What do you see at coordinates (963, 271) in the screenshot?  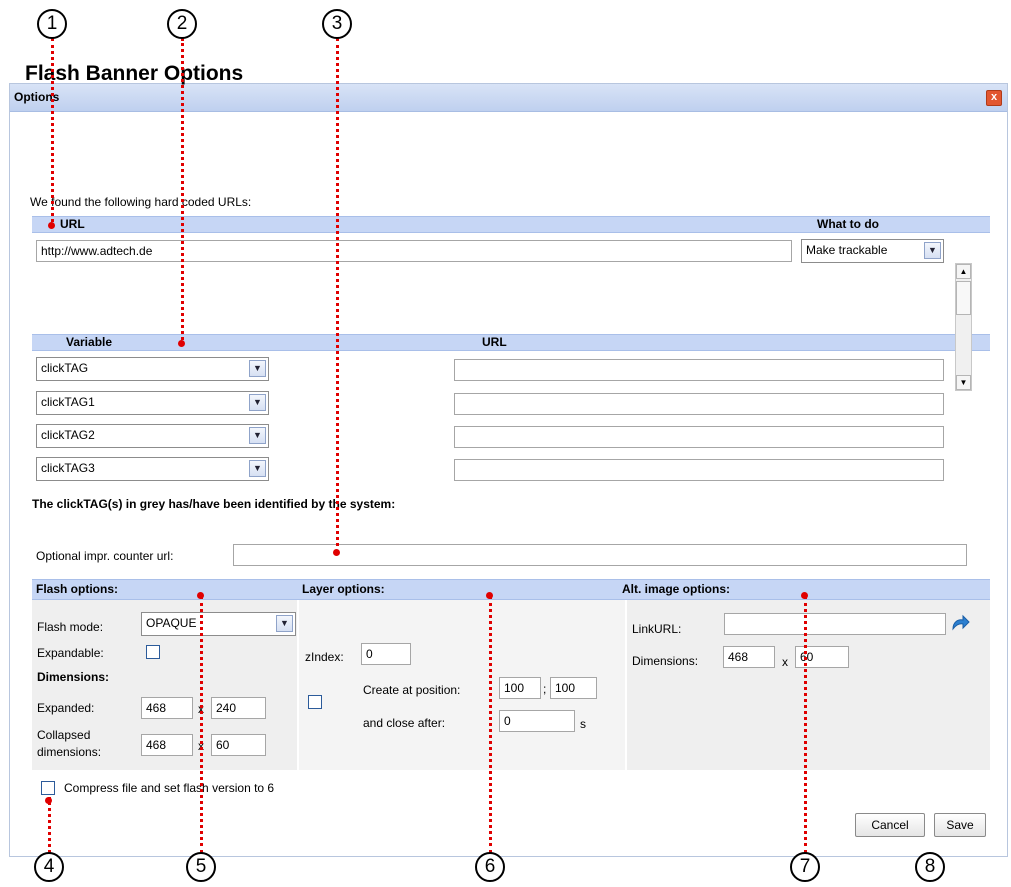 I see `scroll-up-icon: ▲` at bounding box center [963, 271].